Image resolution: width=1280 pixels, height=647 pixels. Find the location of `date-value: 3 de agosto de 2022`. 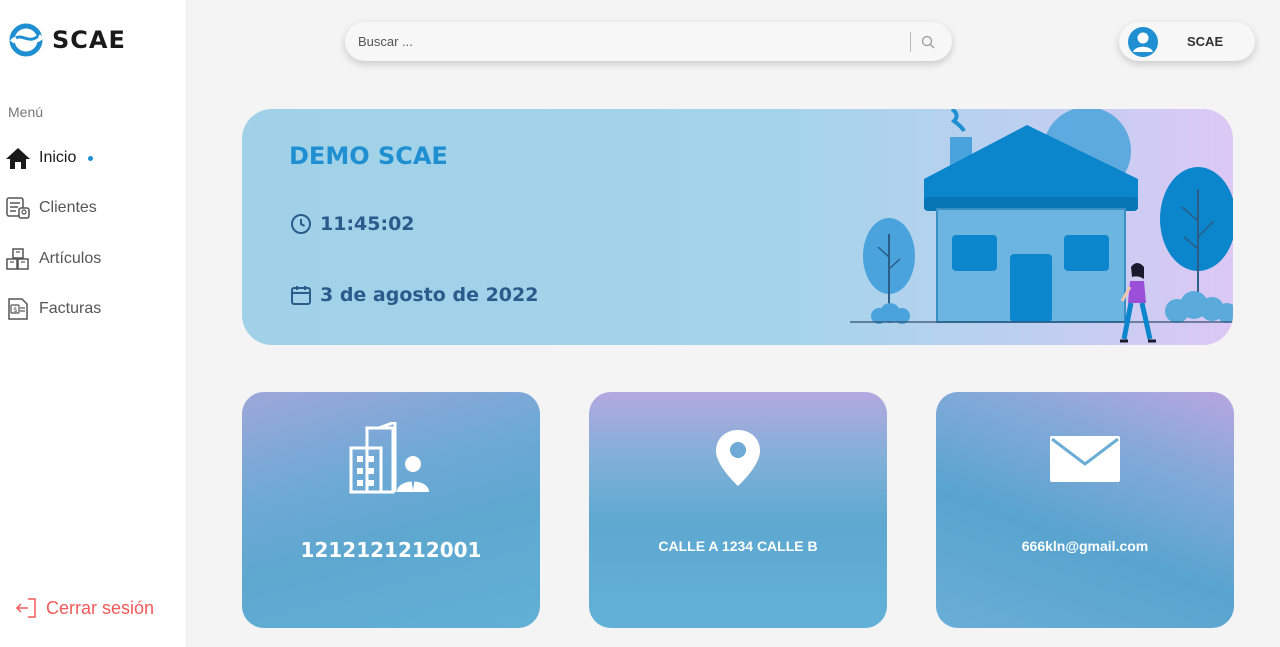

date-value: 3 de agosto de 2022 is located at coordinates (429, 295).